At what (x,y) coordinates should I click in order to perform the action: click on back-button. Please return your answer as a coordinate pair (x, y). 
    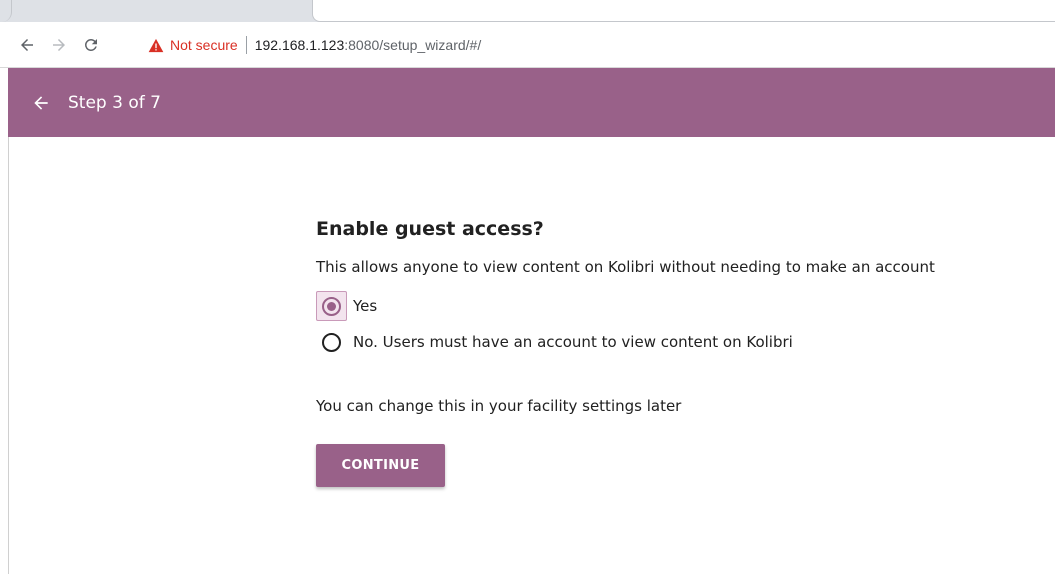
    Looking at the image, I should click on (27, 45).